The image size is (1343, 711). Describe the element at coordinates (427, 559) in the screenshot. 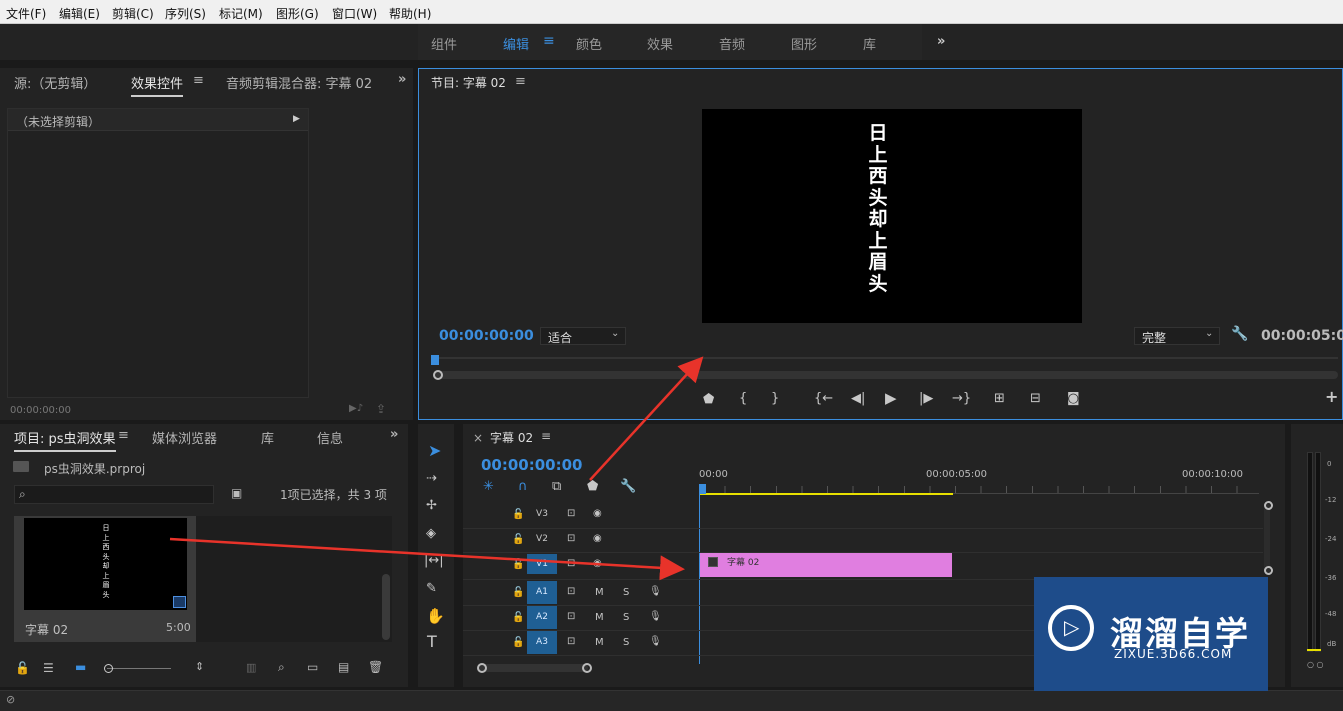

I see `arrow-to-timeline` at that location.